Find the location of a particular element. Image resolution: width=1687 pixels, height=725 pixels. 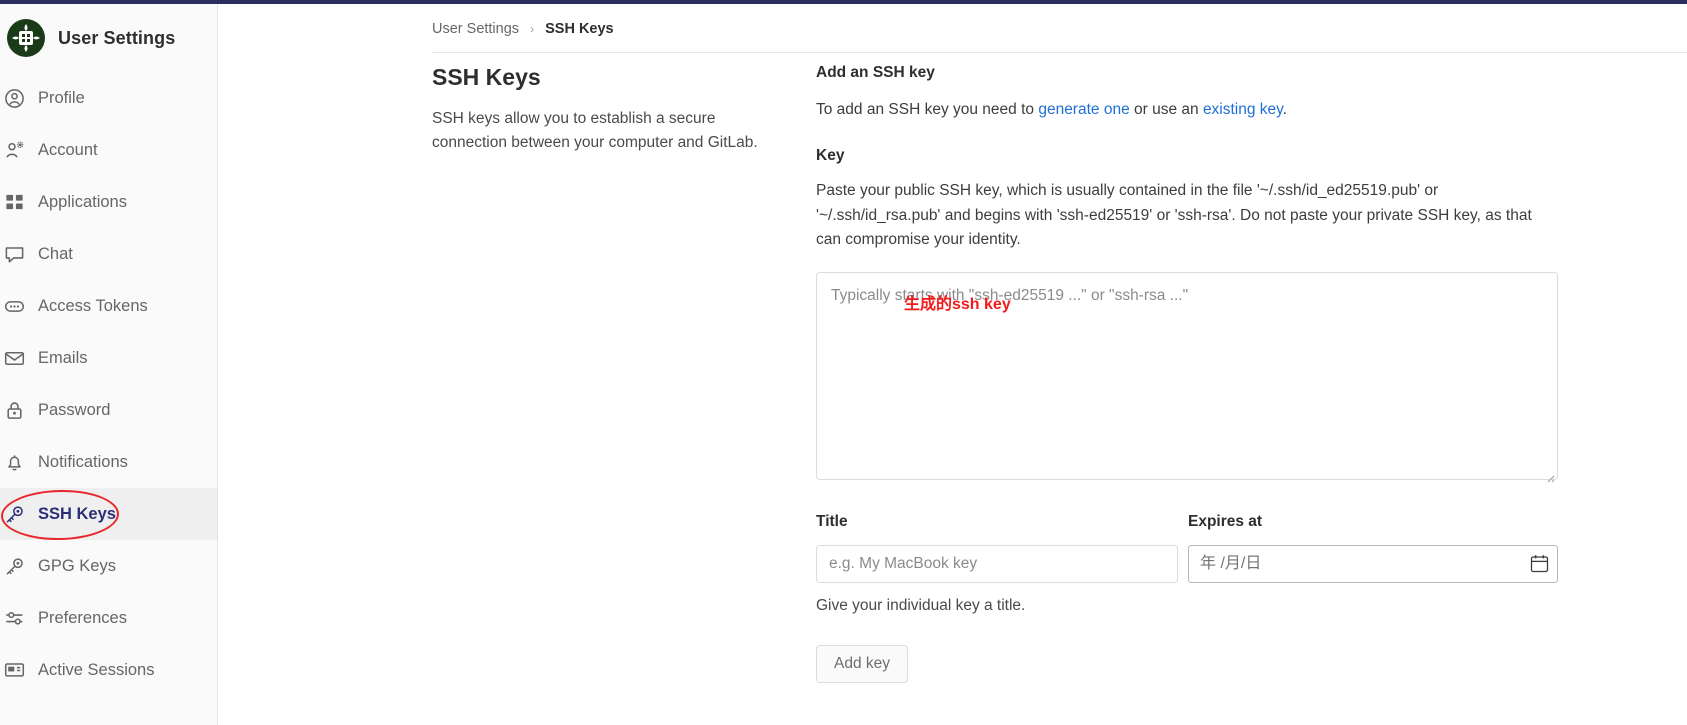

sidebar-item-label: Active Sessions is located at coordinates (96, 669).